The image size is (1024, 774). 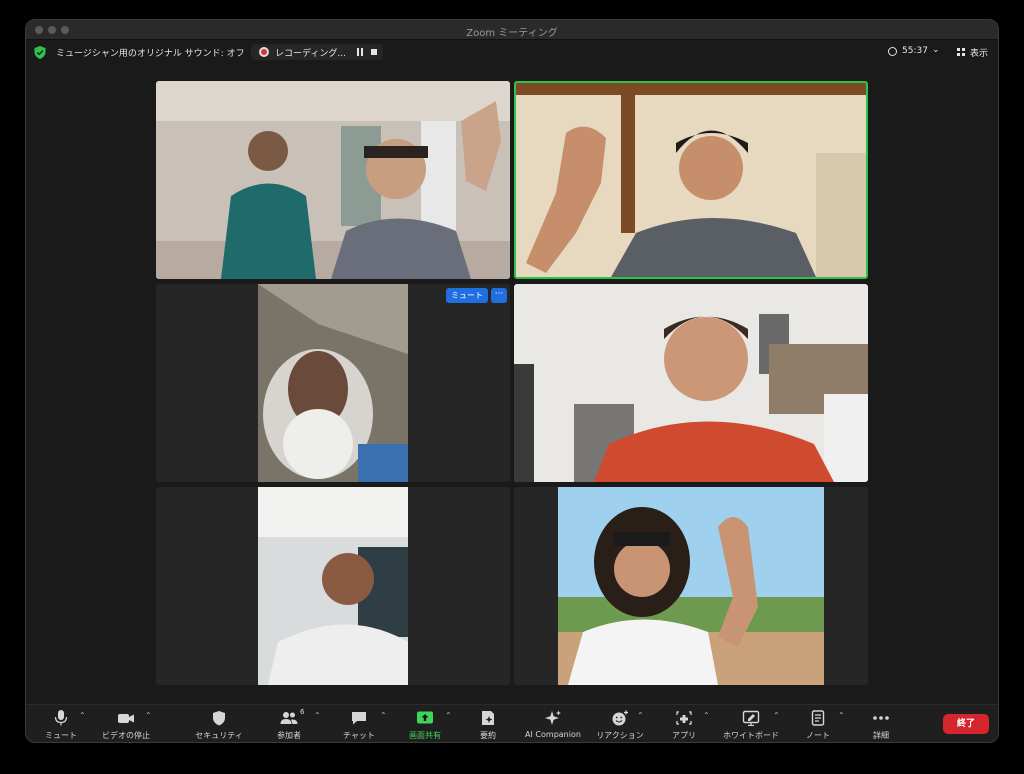 I want to click on share-screen-label: 画面共有, so click(x=425, y=735).